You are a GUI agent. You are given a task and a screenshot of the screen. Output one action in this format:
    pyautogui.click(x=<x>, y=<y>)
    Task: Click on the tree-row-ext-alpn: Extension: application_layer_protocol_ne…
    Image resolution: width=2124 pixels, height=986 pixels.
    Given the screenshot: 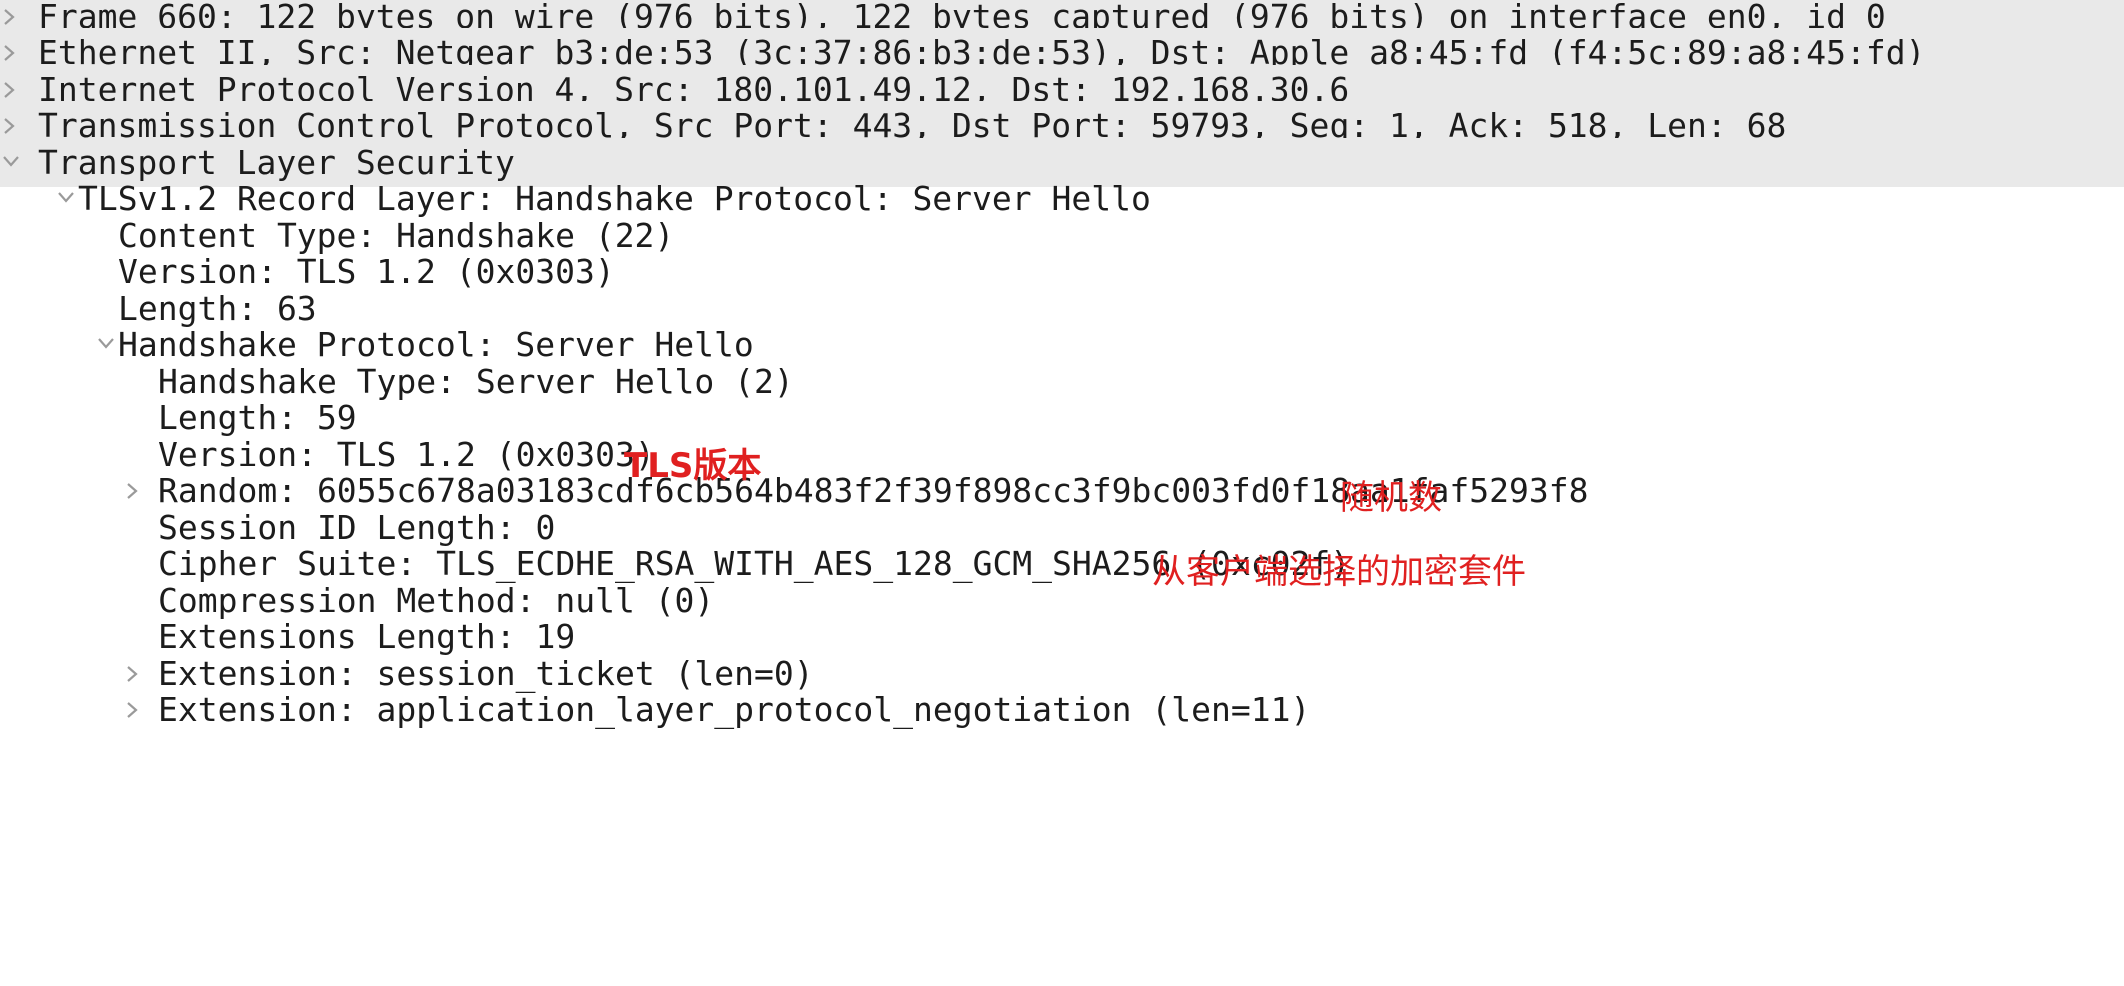 What is the action you would take?
    pyautogui.click(x=1062, y=709)
    